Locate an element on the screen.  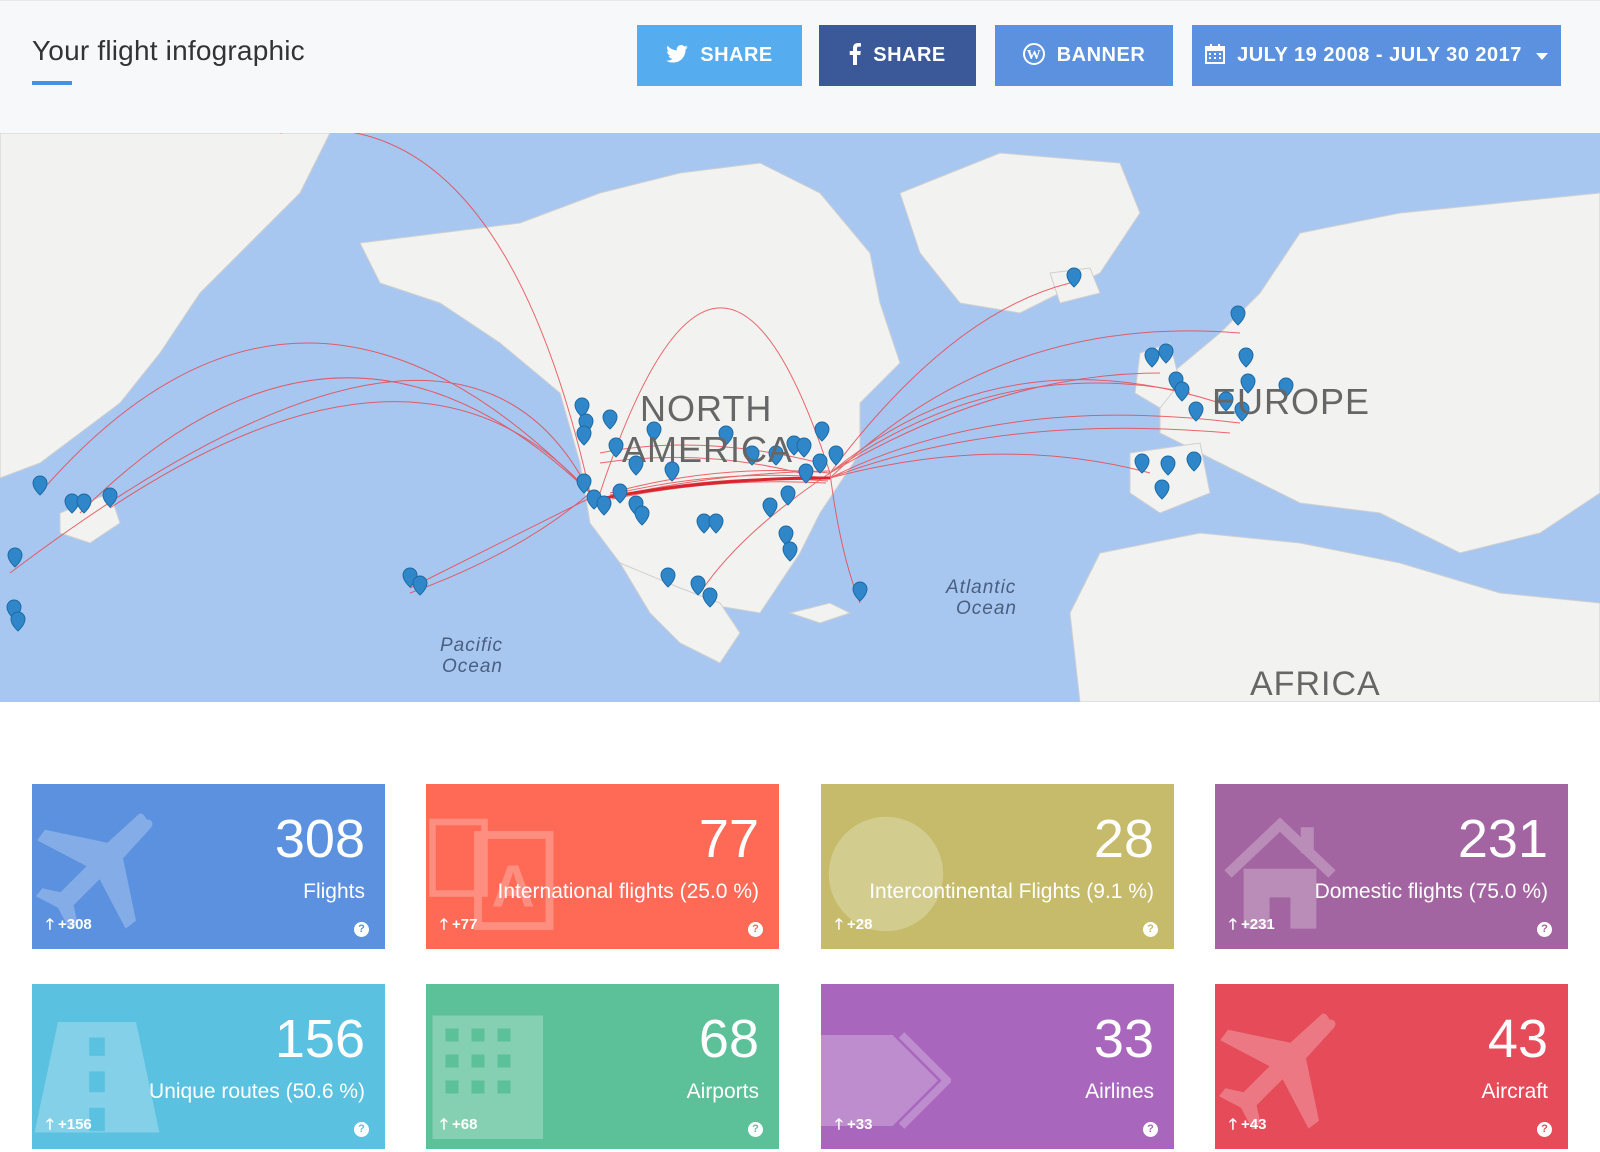
twitter-share-button: SHARE is located at coordinates (719, 55).